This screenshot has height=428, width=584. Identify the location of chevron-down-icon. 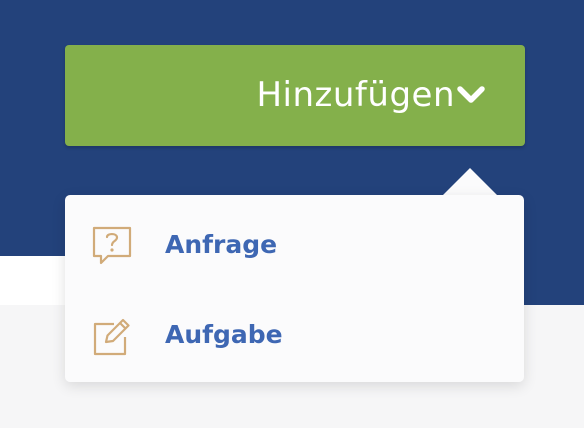
(471, 94).